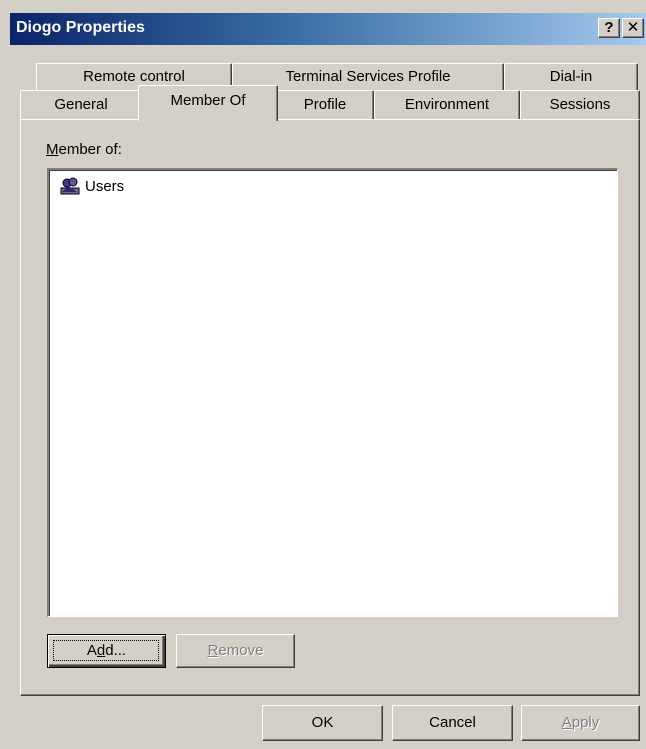  I want to click on title-bar: Diogo Properties ? ✕, so click(328, 29).